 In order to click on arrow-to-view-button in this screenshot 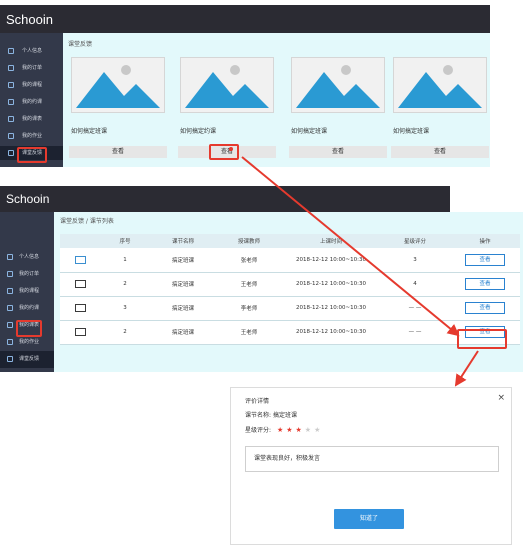, I will do `click(350, 246)`.